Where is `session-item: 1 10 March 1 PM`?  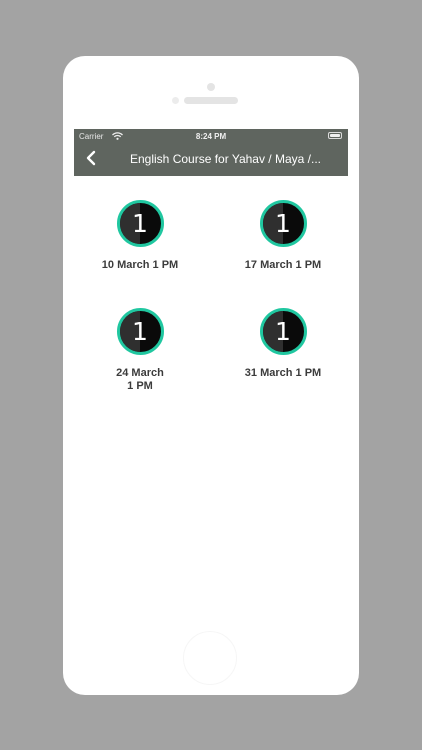 session-item: 1 10 March 1 PM is located at coordinates (140, 236).